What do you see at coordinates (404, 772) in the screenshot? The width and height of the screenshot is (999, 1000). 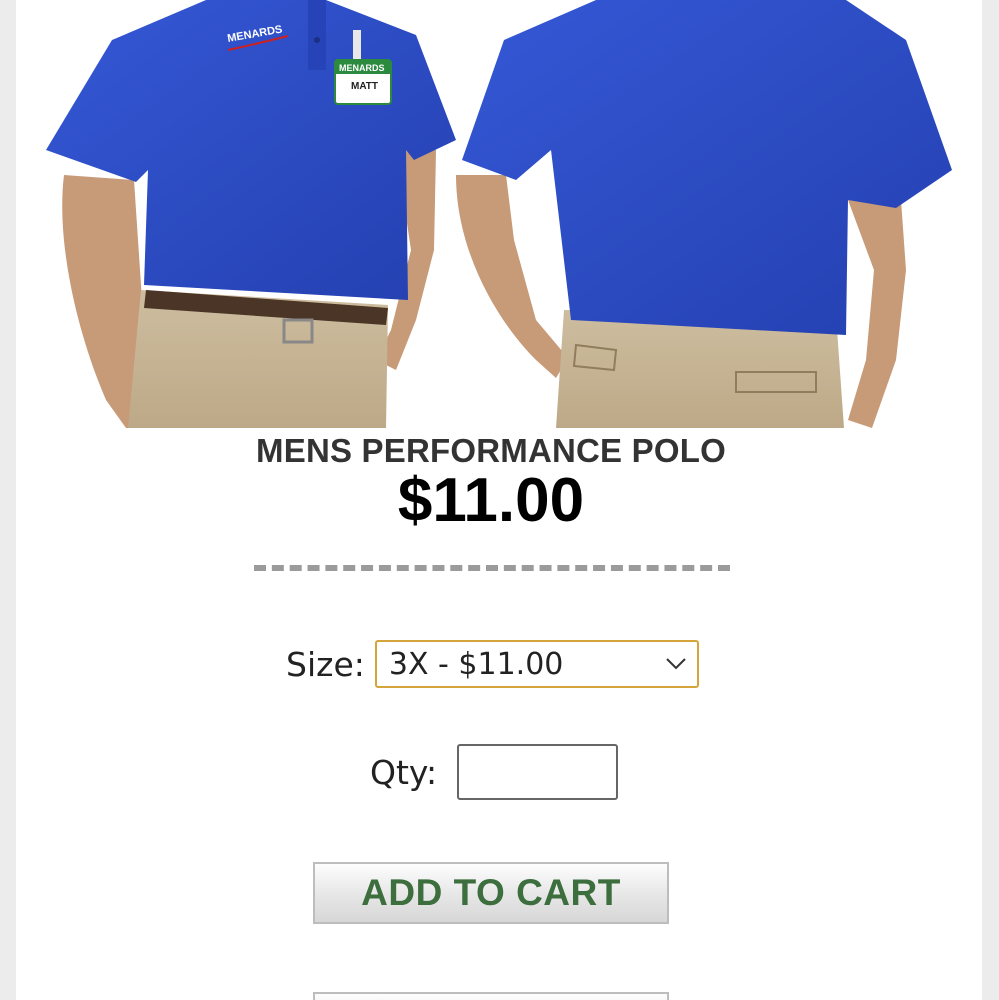 I see `qty-label: Qty:` at bounding box center [404, 772].